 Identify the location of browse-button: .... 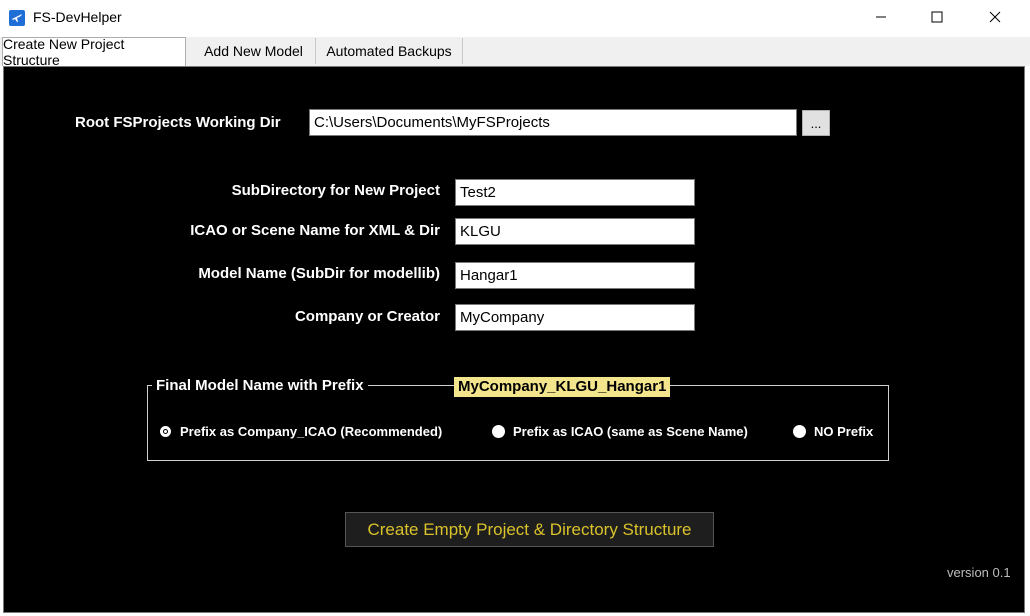
(816, 123).